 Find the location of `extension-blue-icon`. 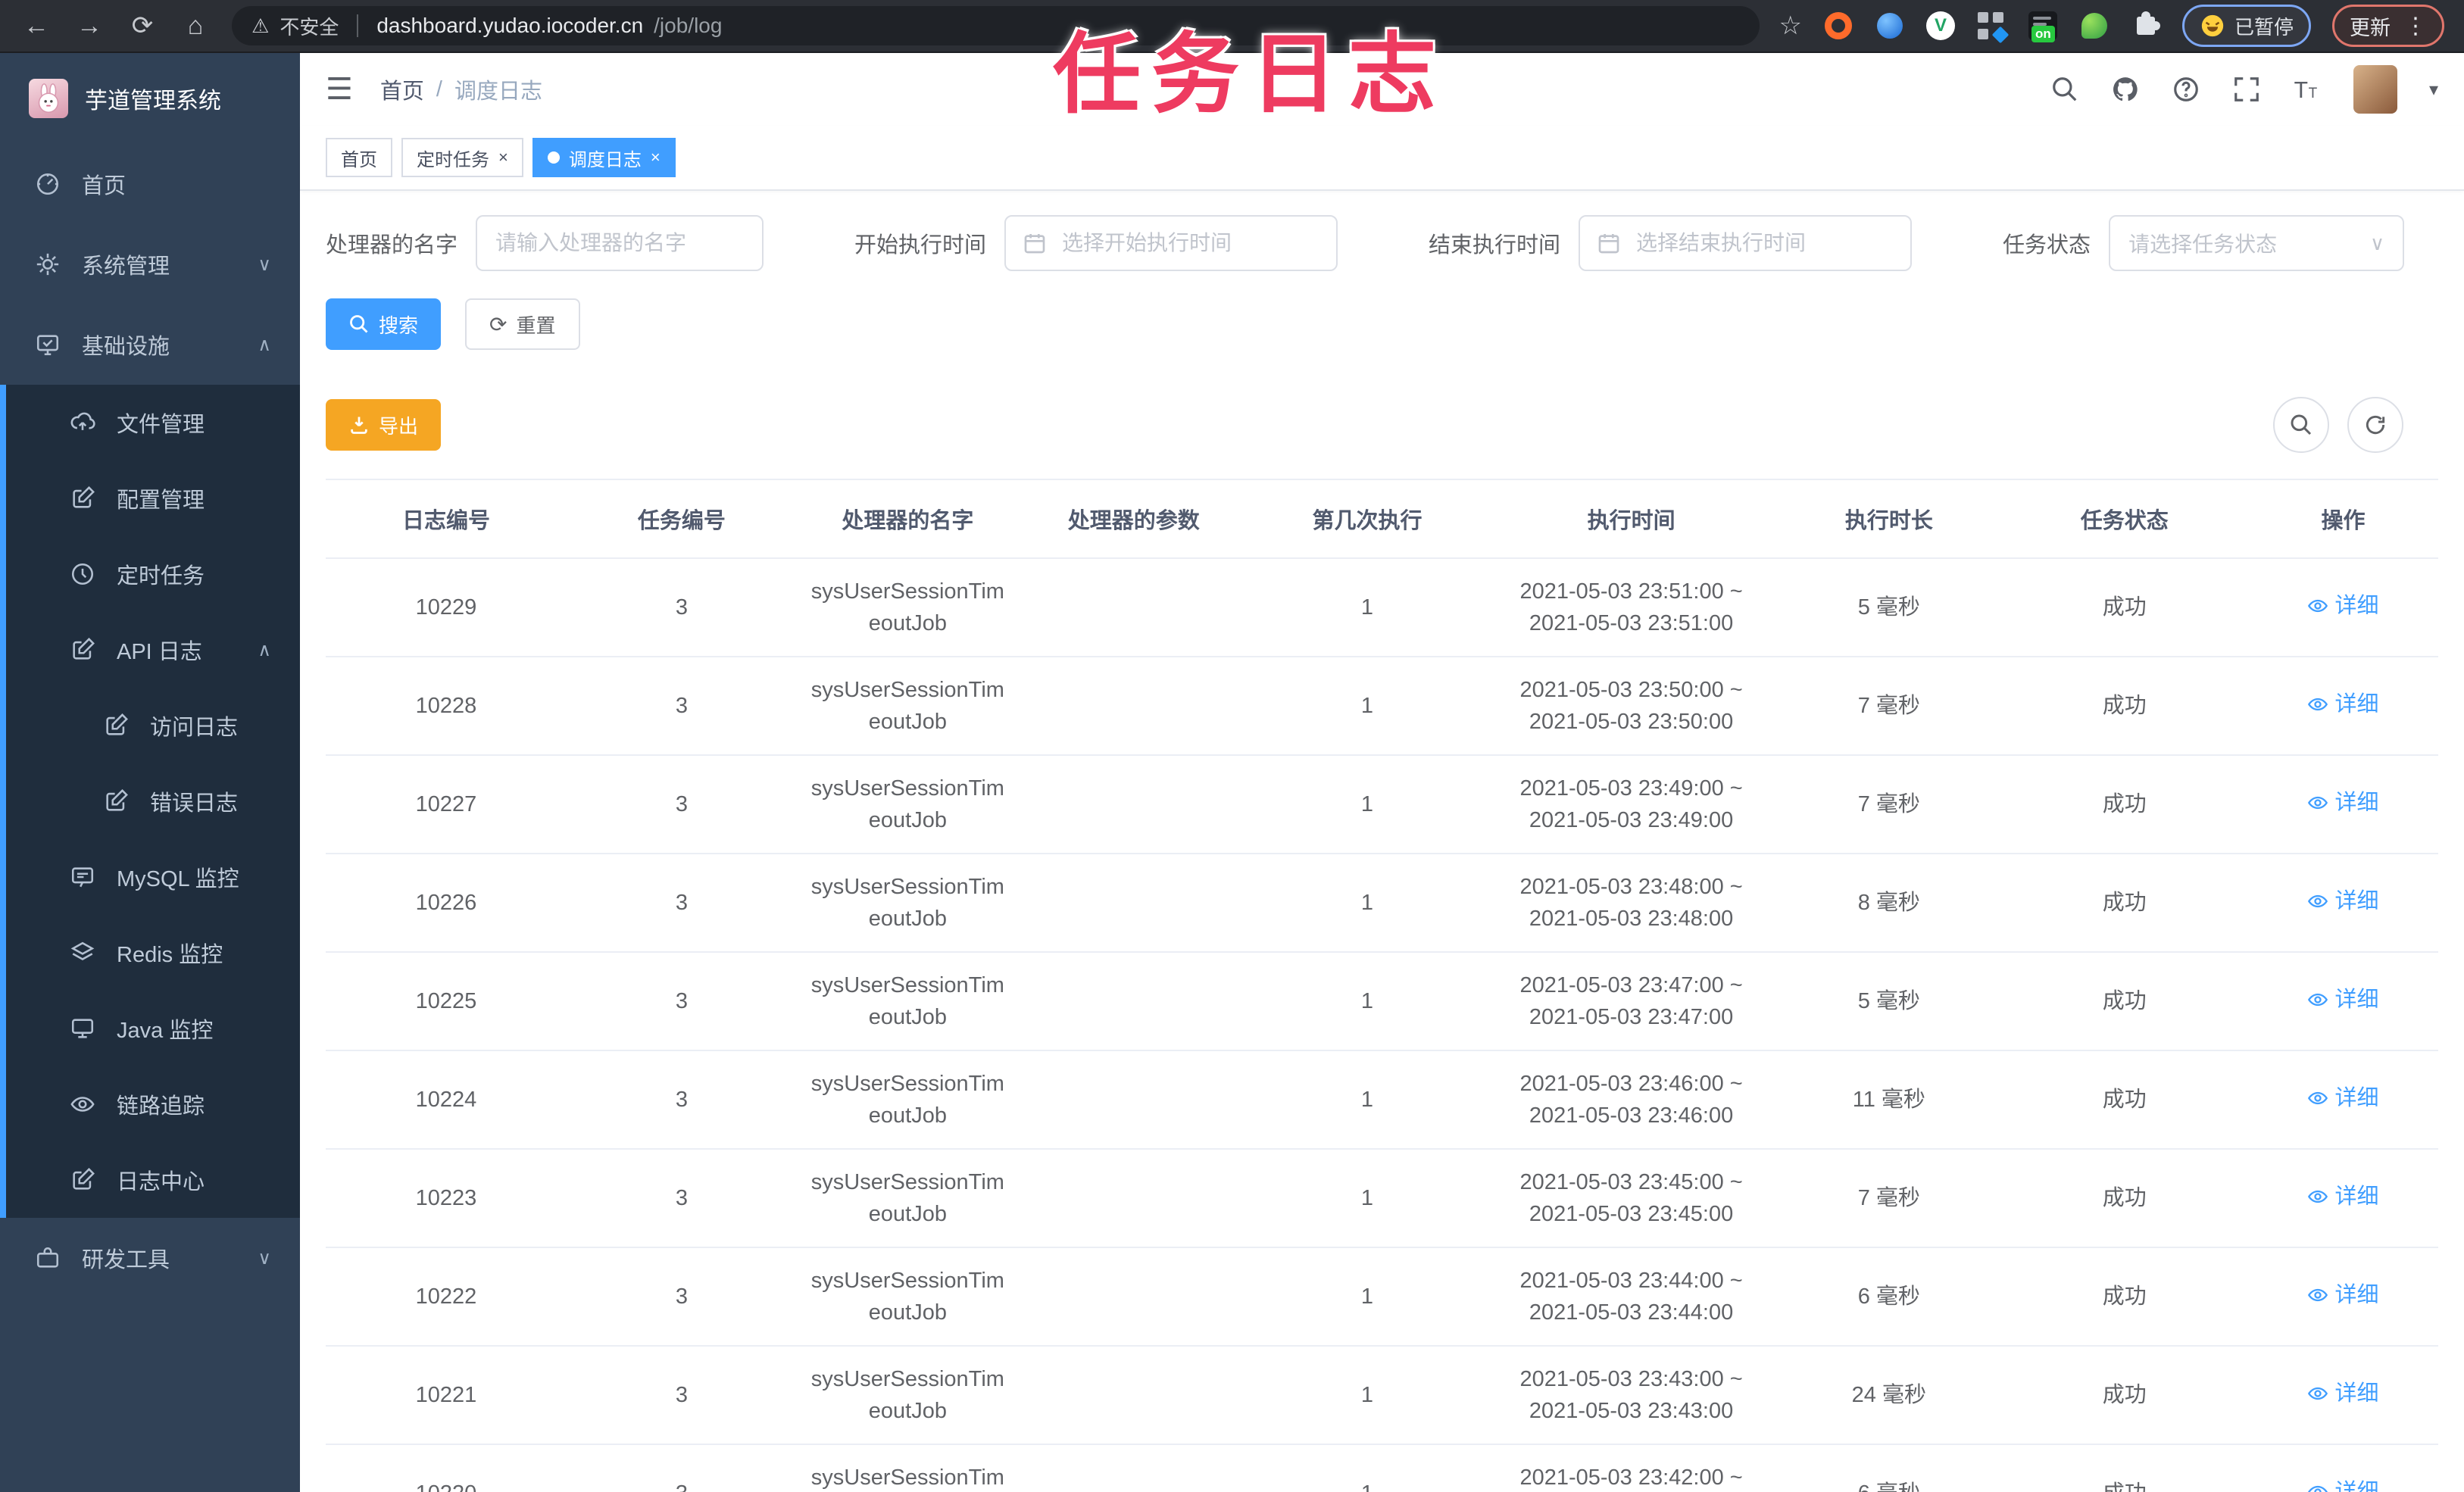

extension-blue-icon is located at coordinates (1890, 26).